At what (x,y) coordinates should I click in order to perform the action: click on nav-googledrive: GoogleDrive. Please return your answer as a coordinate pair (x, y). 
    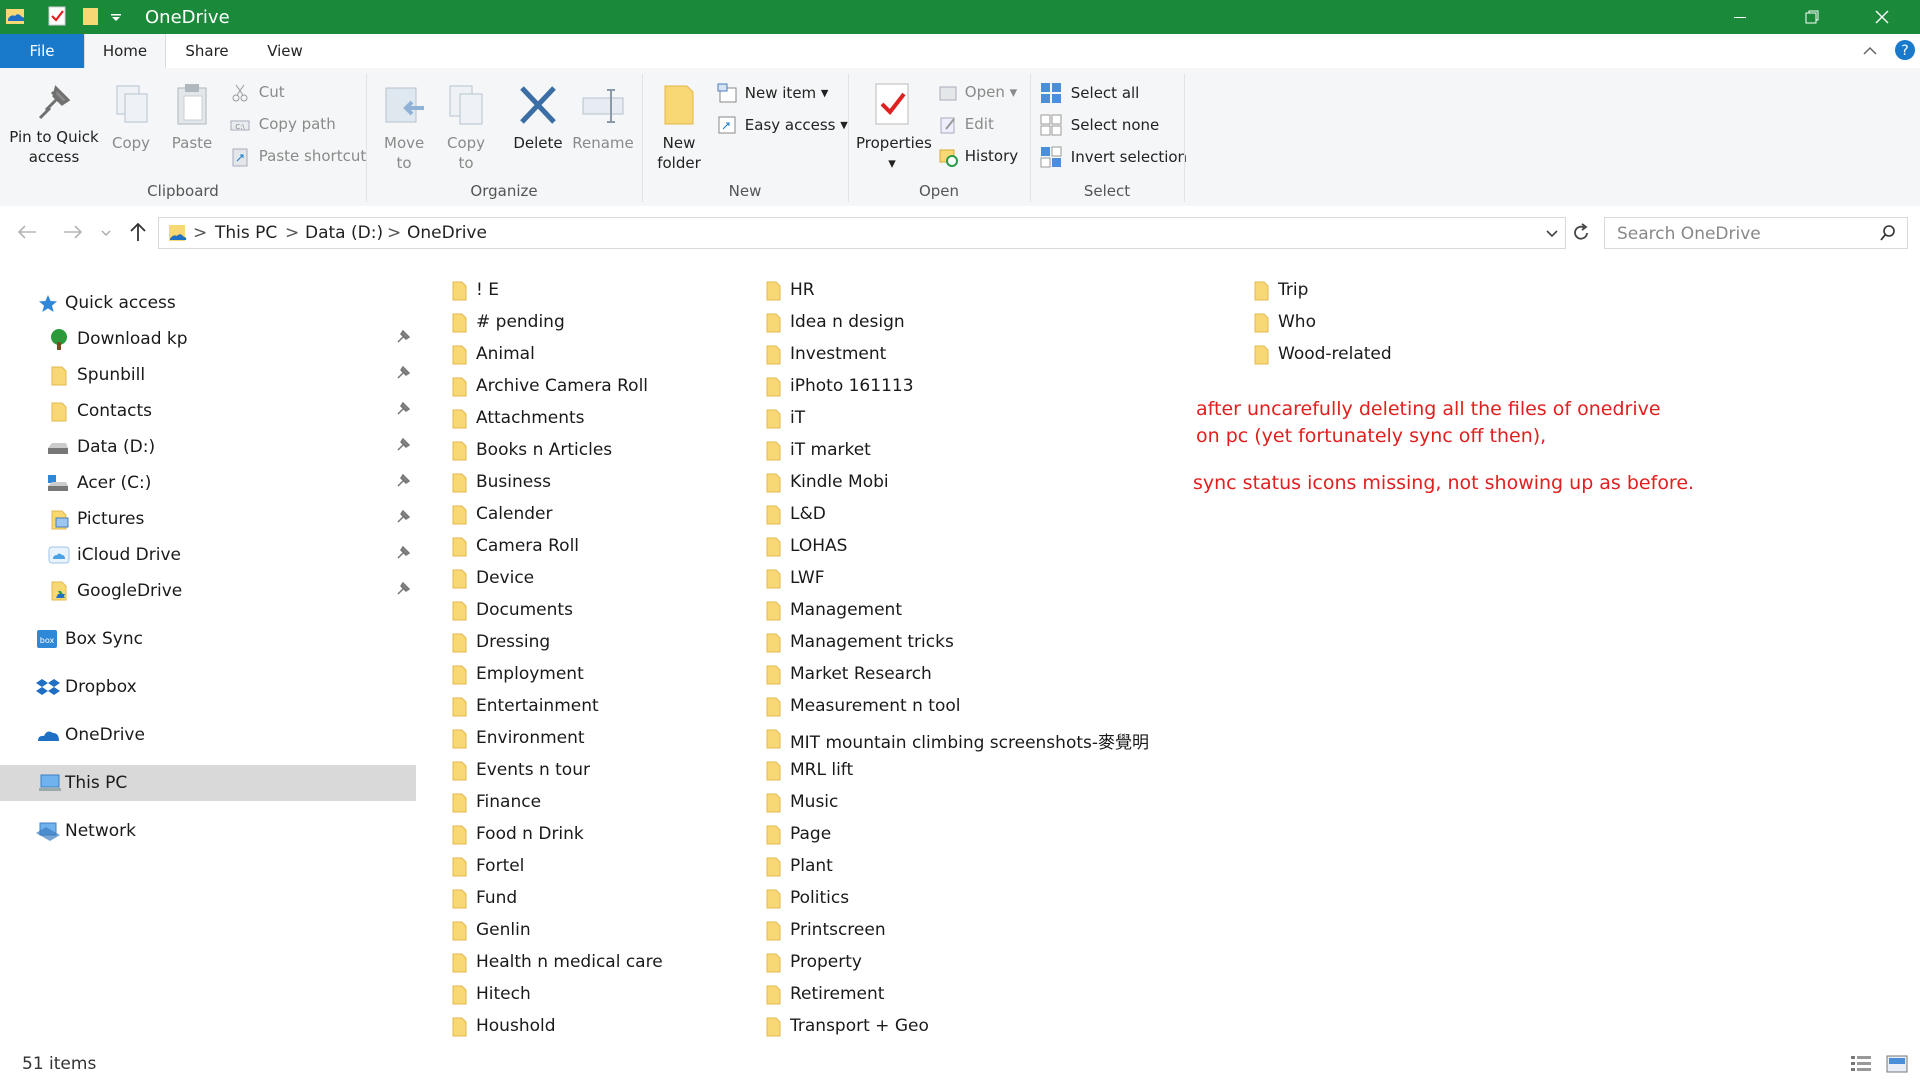
    Looking at the image, I should click on (208, 591).